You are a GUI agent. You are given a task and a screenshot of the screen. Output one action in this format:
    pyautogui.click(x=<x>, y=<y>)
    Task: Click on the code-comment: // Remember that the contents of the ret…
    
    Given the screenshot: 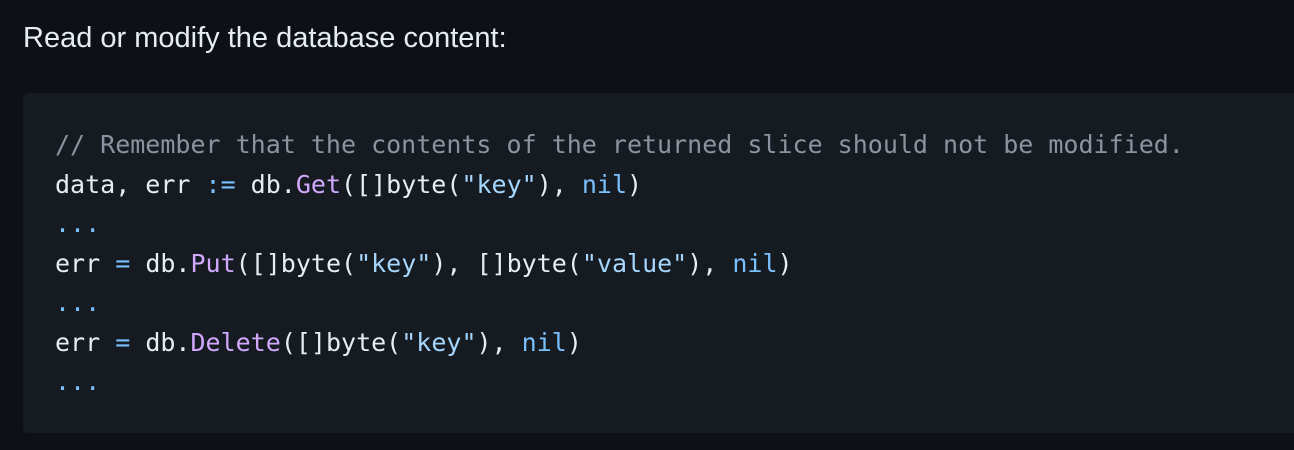 What is the action you would take?
    pyautogui.click(x=619, y=144)
    